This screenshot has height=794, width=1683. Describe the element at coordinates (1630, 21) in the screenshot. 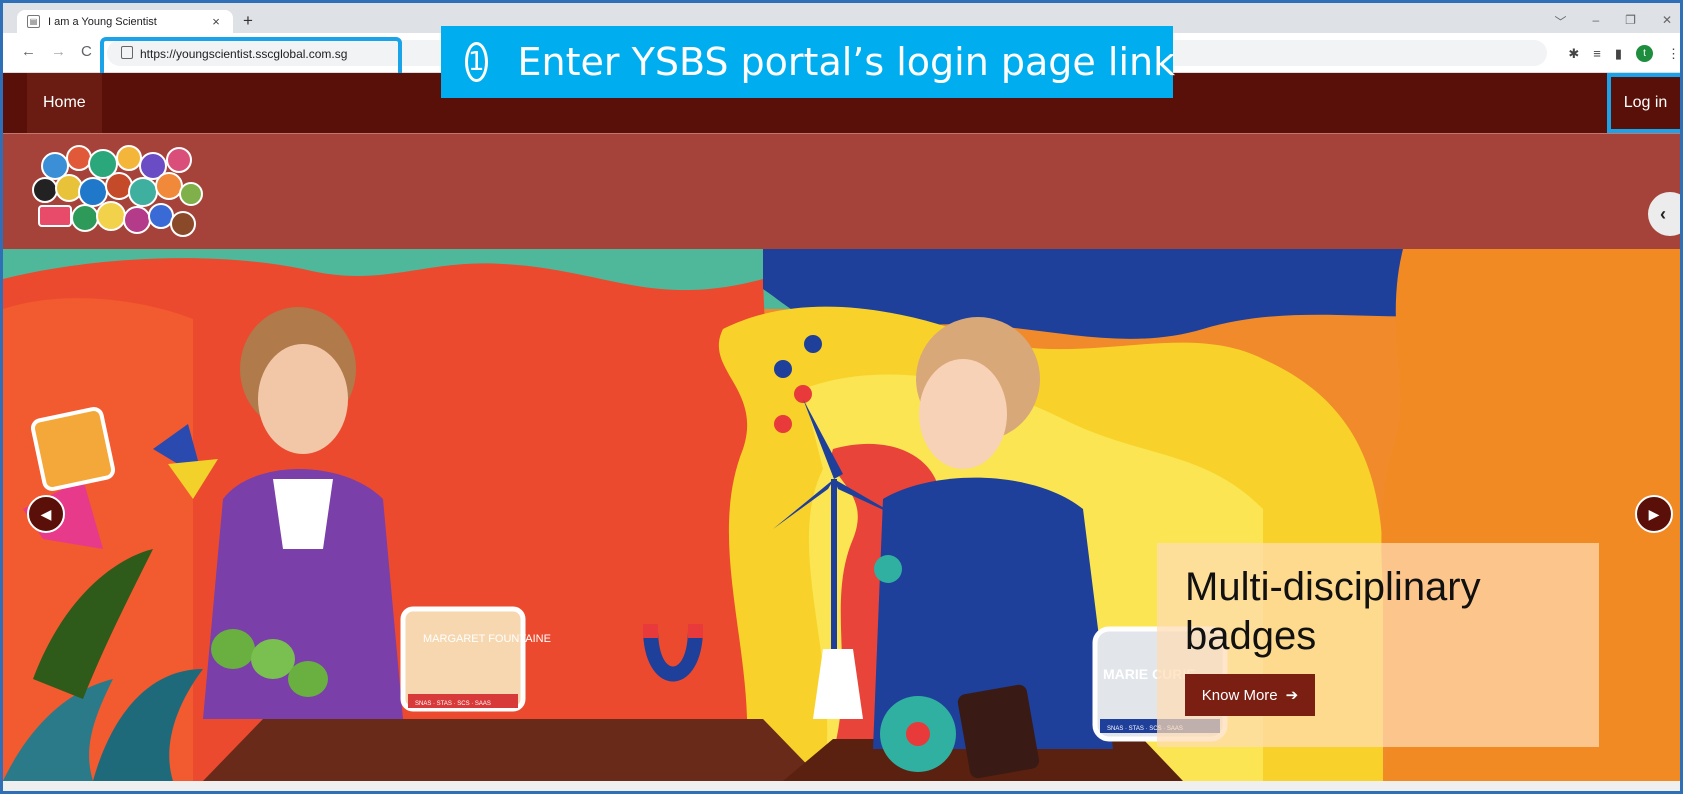

I see `restore-icon: ❐` at that location.